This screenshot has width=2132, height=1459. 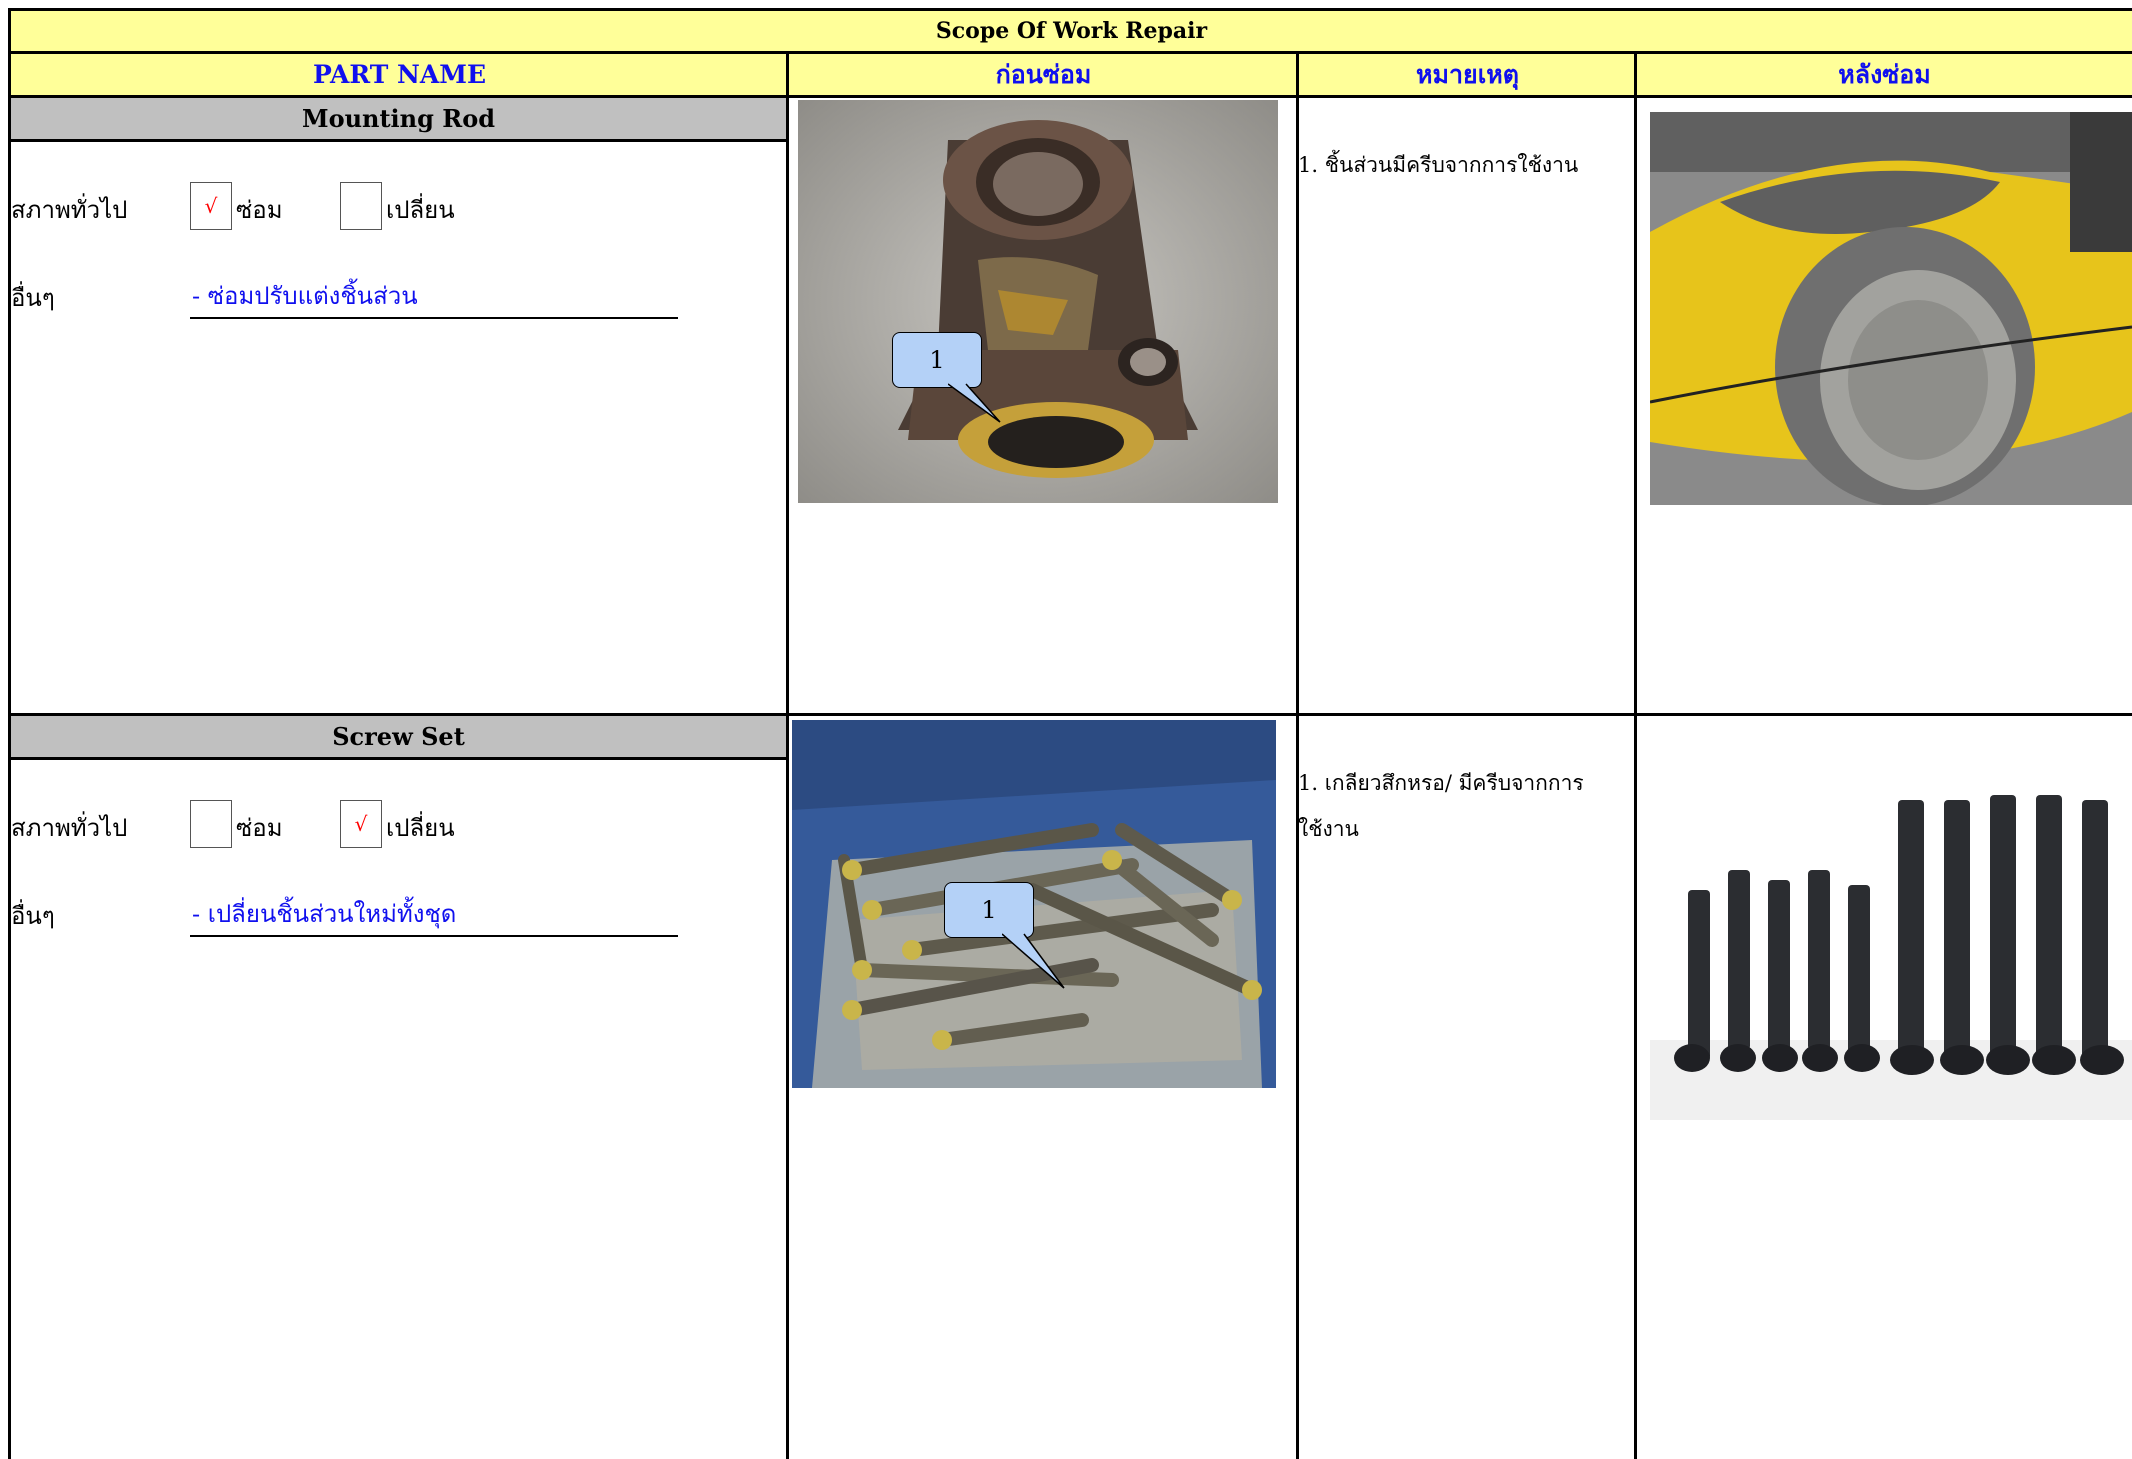 I want to click on part-name-screw-set: Screw Set, so click(x=398, y=738).